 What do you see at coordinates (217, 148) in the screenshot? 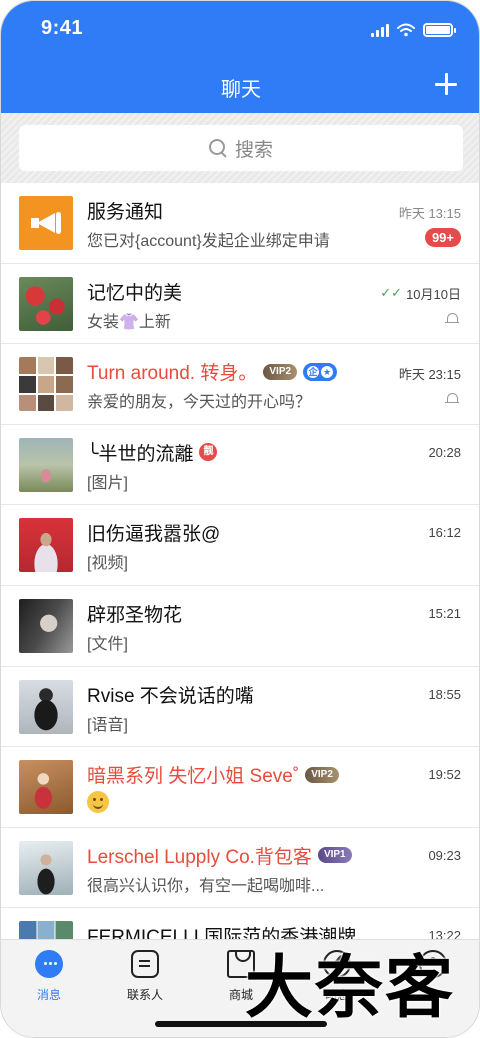
I see `search-icon` at bounding box center [217, 148].